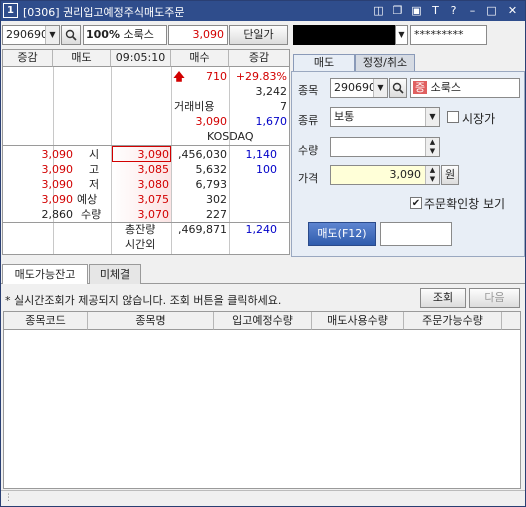  Describe the element at coordinates (140, 214) in the screenshot. I see `bid-price-5: 3,070` at that location.